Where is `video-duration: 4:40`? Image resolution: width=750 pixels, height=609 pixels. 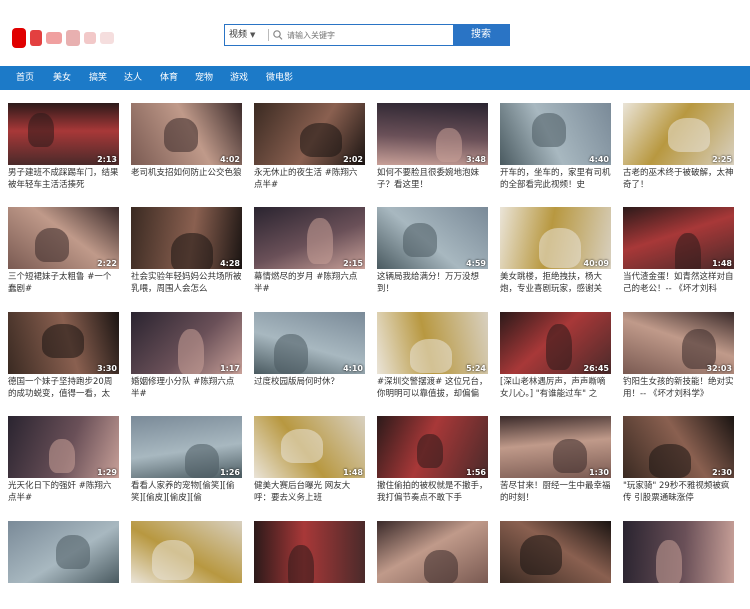
video-duration: 4:40 is located at coordinates (599, 159).